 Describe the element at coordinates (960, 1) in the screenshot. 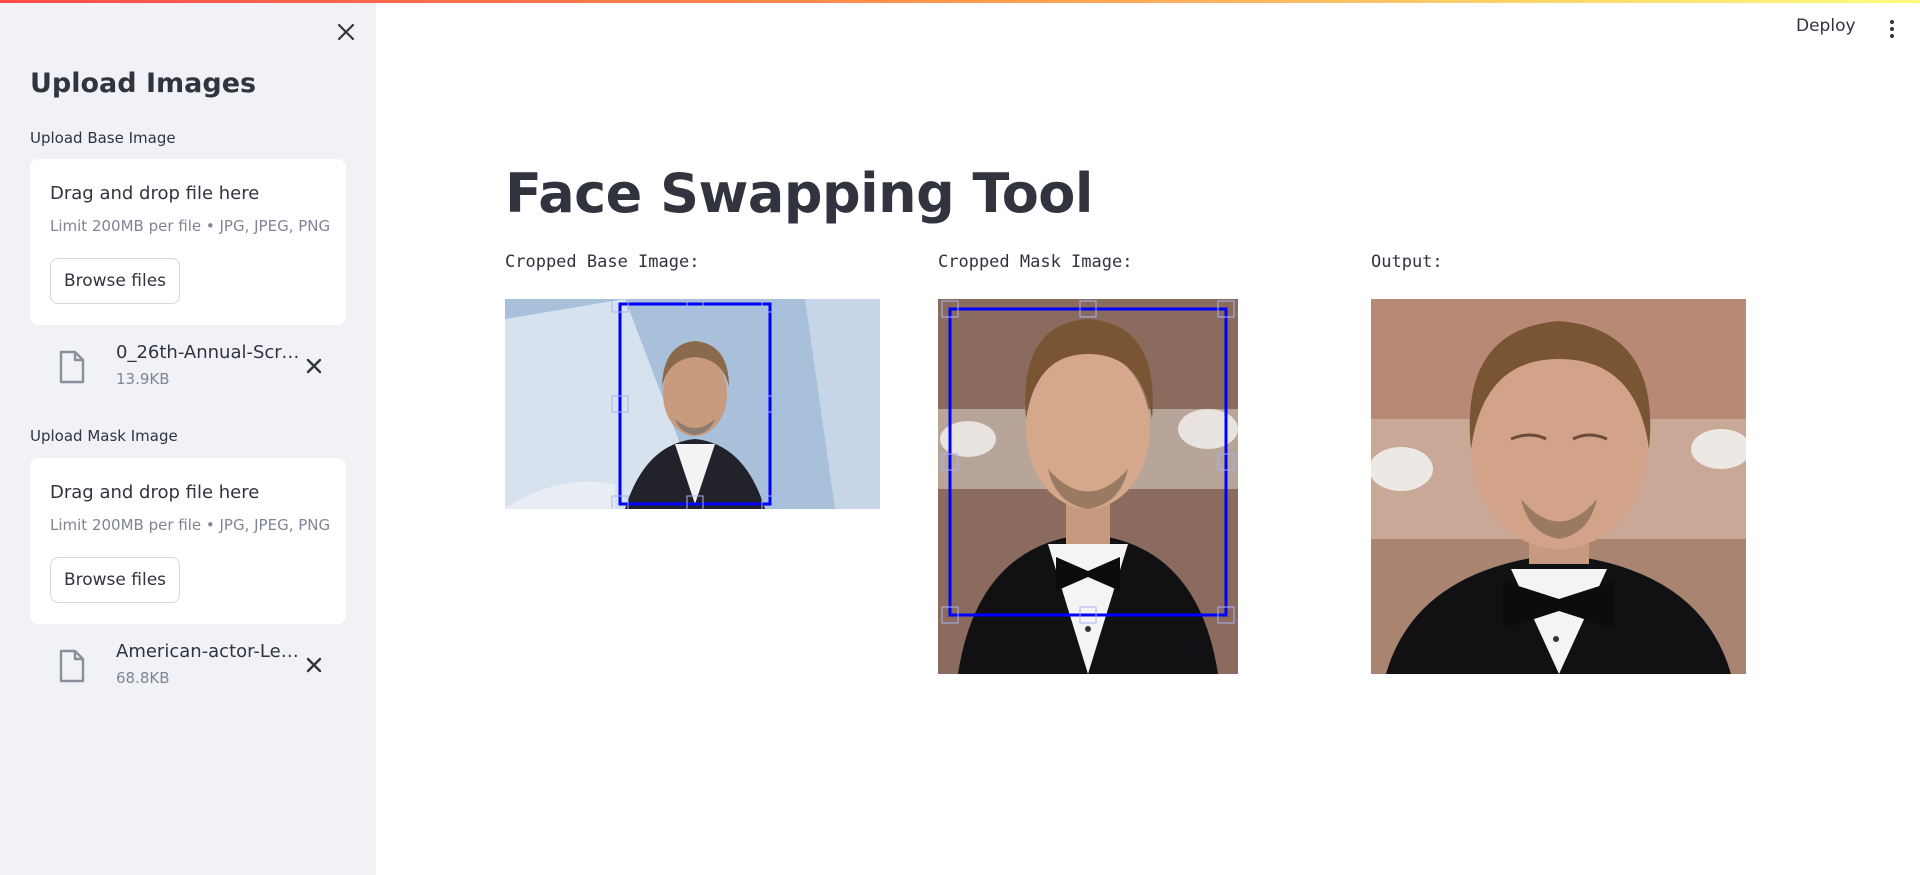

I see `top-decoration-bar` at that location.